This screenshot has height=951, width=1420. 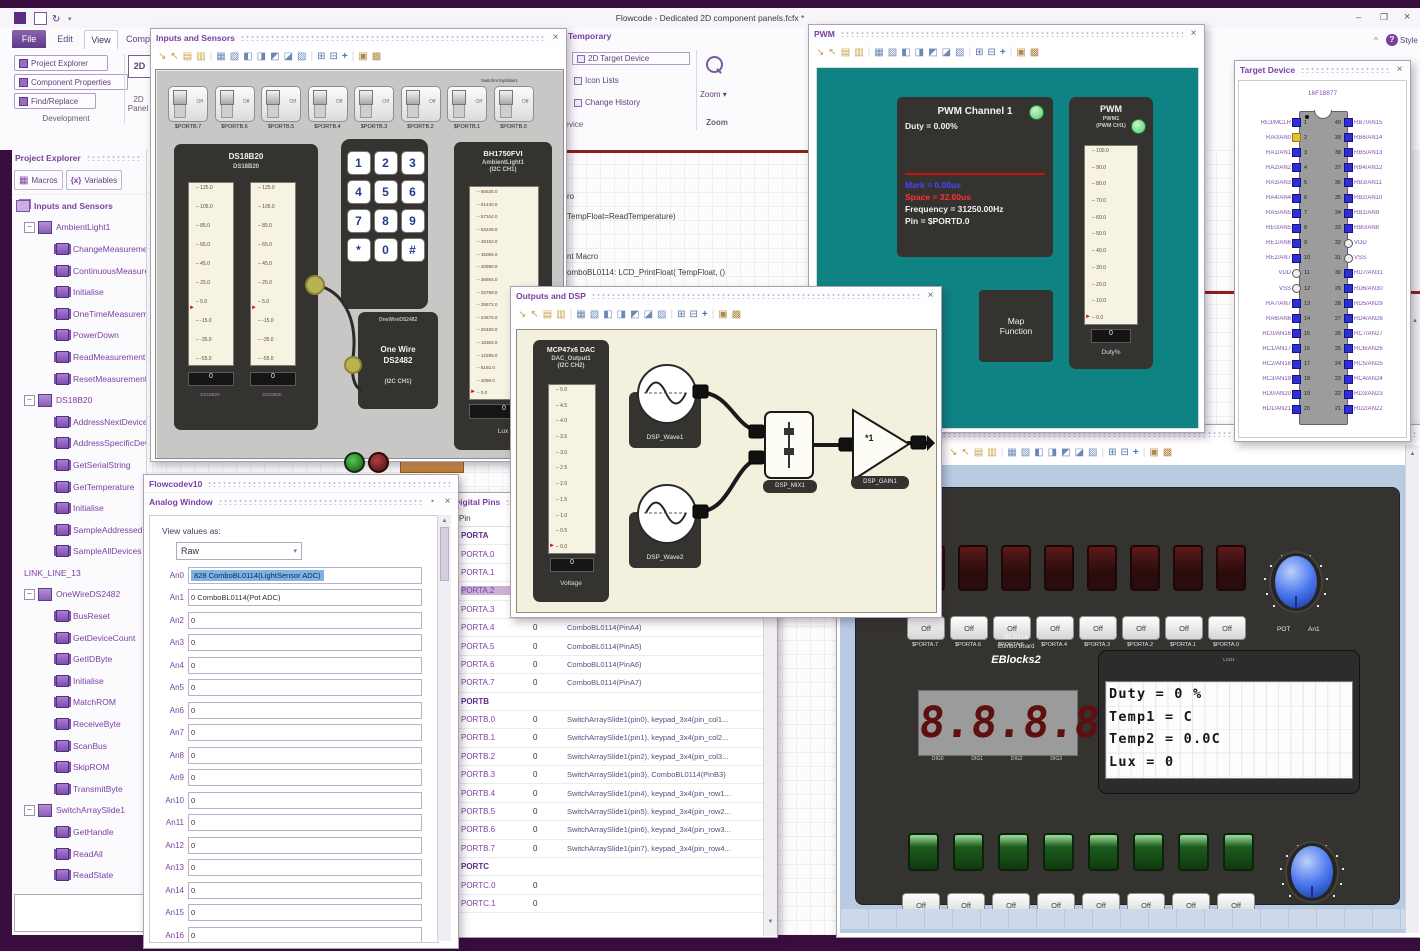 I want to click on keypad-key: #, so click(x=412, y=250).